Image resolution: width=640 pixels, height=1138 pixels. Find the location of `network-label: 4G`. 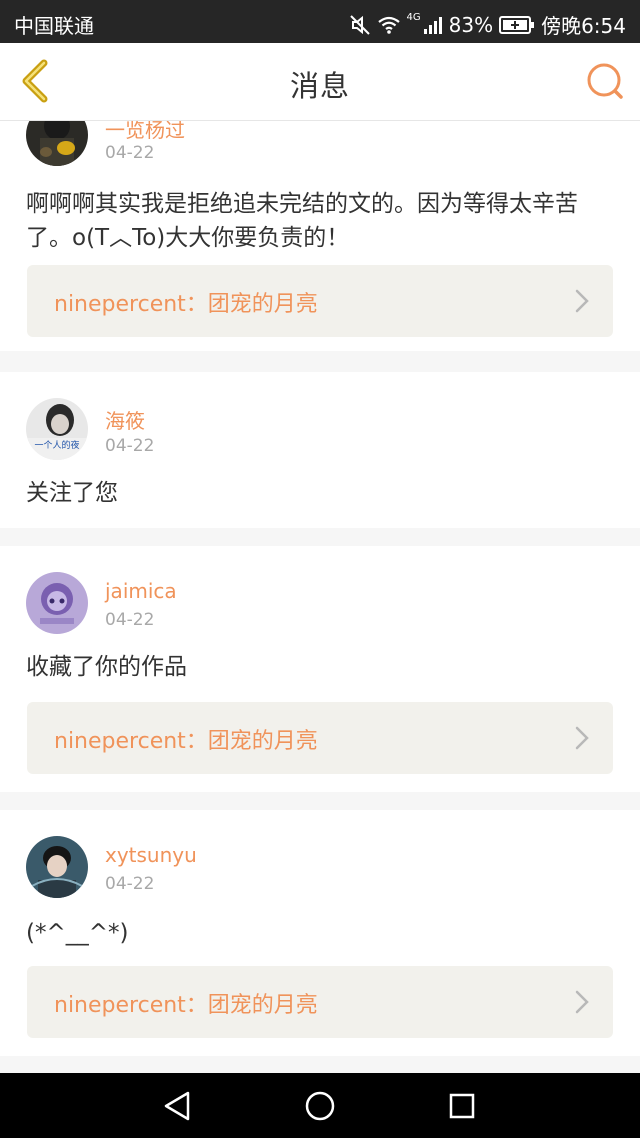

network-label: 4G is located at coordinates (413, 17).